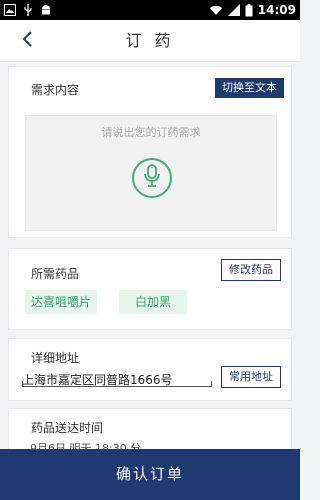 This screenshot has height=500, width=320. I want to click on confirm-order-button: 确认订单, so click(150, 474).